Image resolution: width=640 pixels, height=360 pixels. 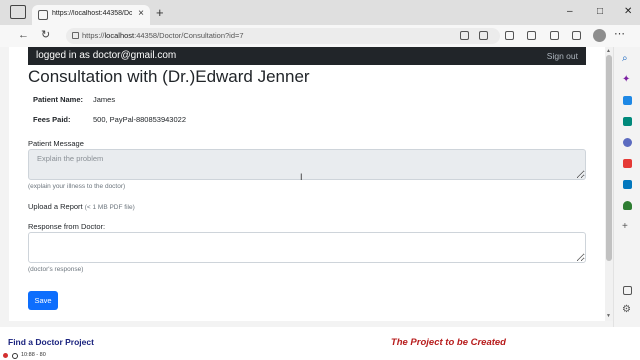 I want to click on patient-name-label: Patient Name:, so click(x=58, y=99).